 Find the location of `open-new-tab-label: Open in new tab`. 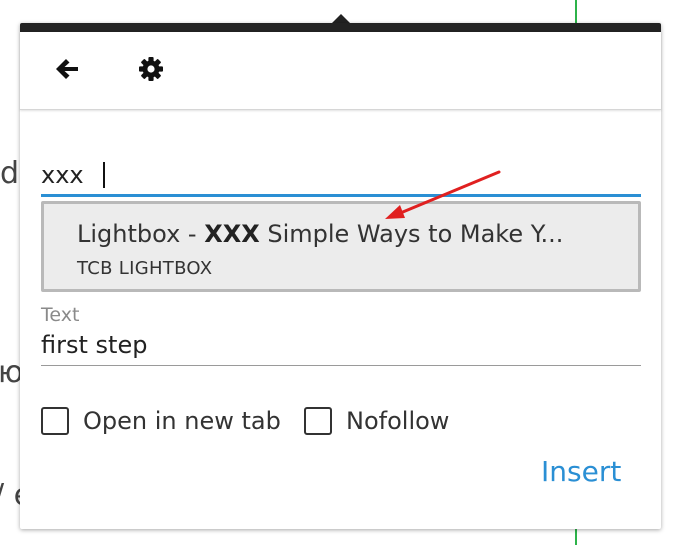

open-new-tab-label: Open in new tab is located at coordinates (182, 421).